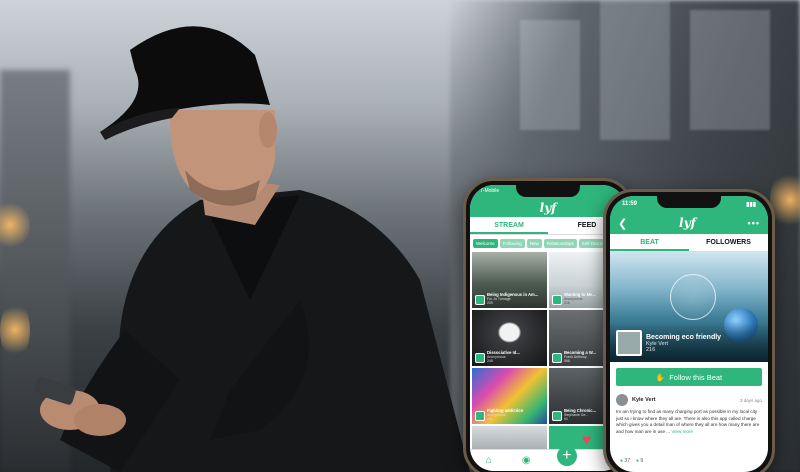 The image size is (800, 472). Describe the element at coordinates (509, 396) in the screenshot. I see `beat-tile: Fighting addiction Anonymous 261` at that location.